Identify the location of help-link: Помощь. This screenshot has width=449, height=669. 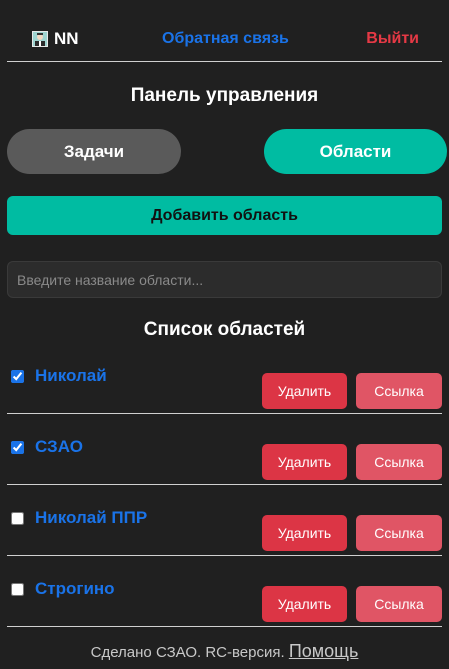
(324, 651).